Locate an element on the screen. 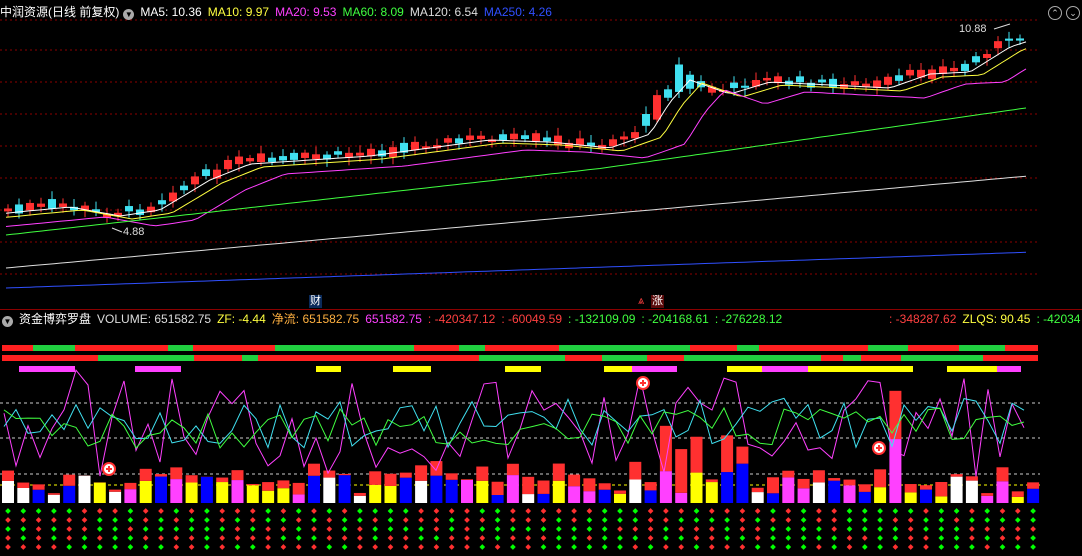 The width and height of the screenshot is (1082, 556). rise-marker: 涨 is located at coordinates (657, 301).